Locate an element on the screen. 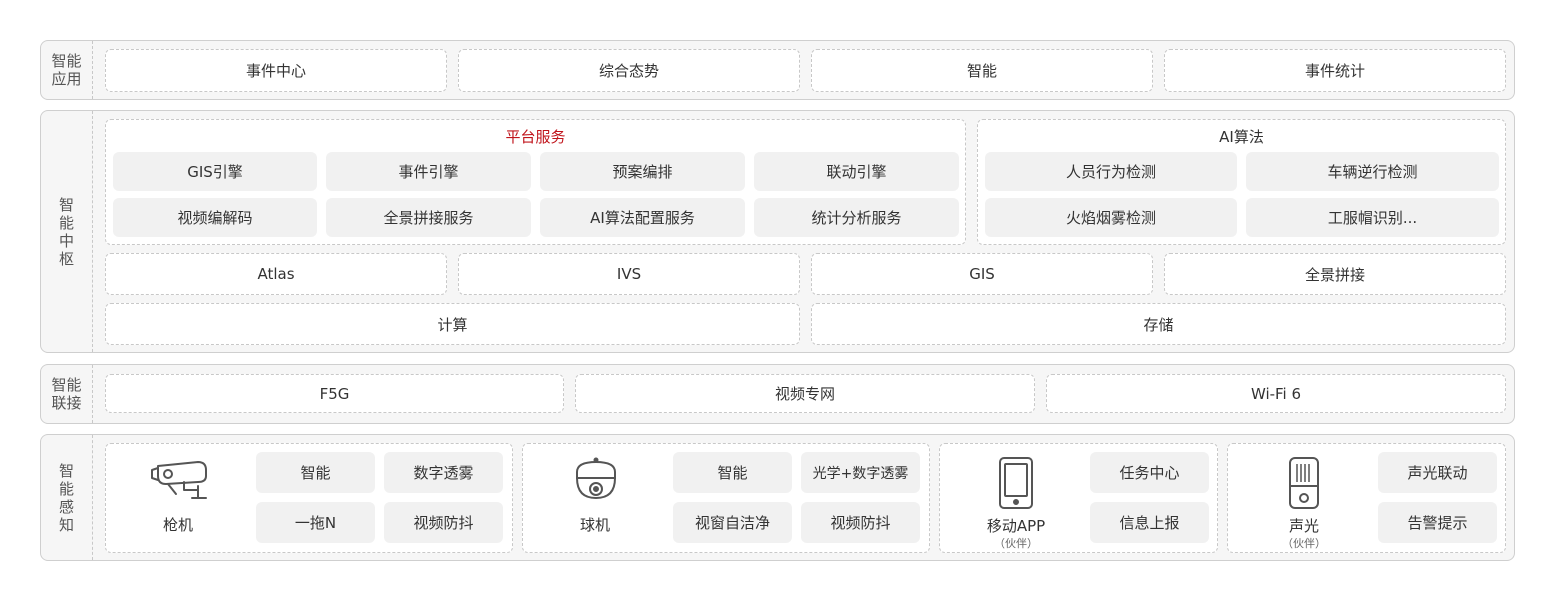 This screenshot has height=600, width=1556. mobile-phone-icon is located at coordinates (1016, 483).